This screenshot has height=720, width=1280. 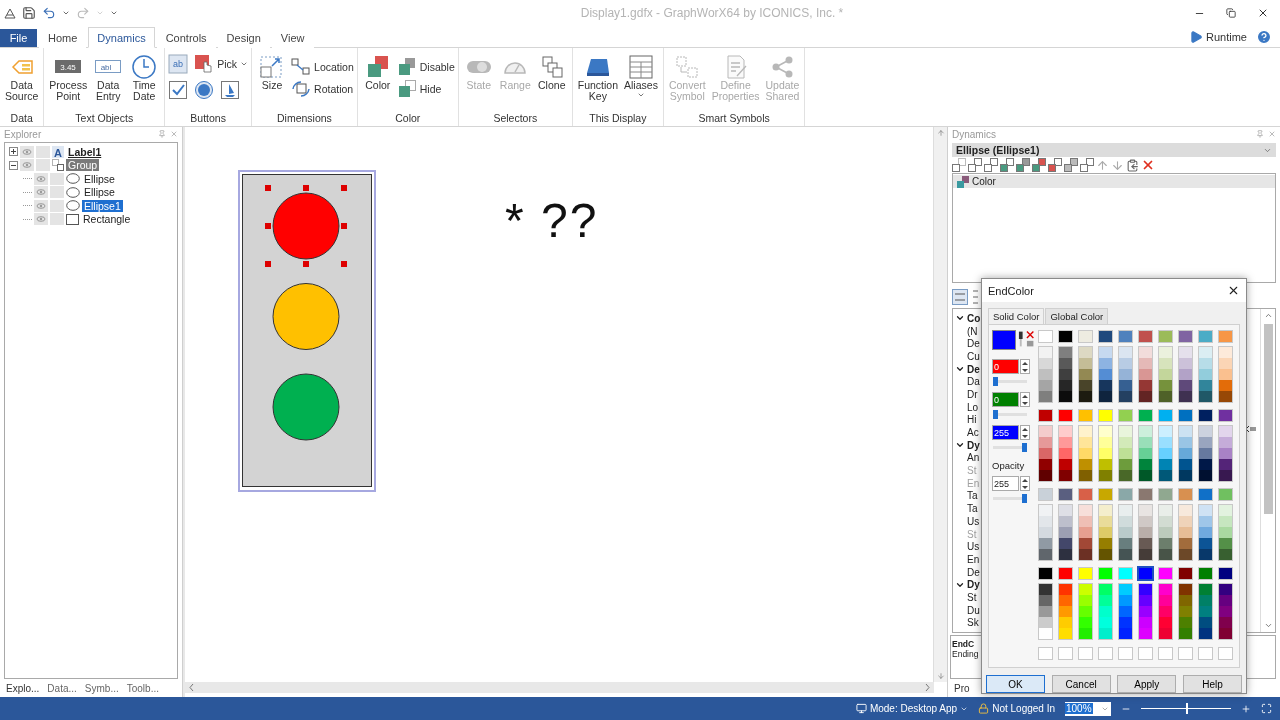 I want to click on ribbon-button: Data Source, so click(x=22, y=82).